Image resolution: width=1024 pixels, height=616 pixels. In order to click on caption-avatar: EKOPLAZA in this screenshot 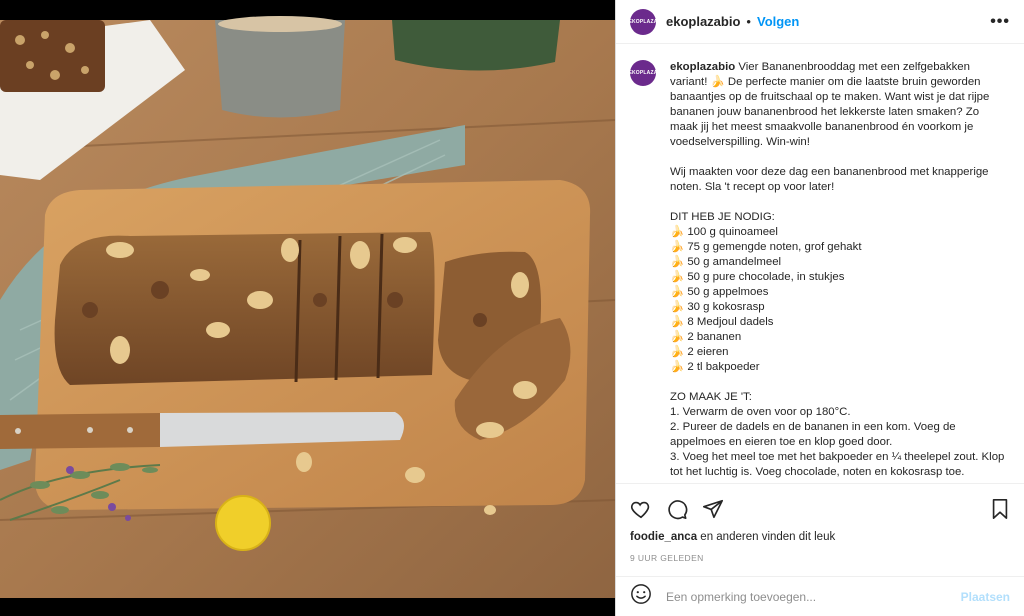, I will do `click(642, 73)`.